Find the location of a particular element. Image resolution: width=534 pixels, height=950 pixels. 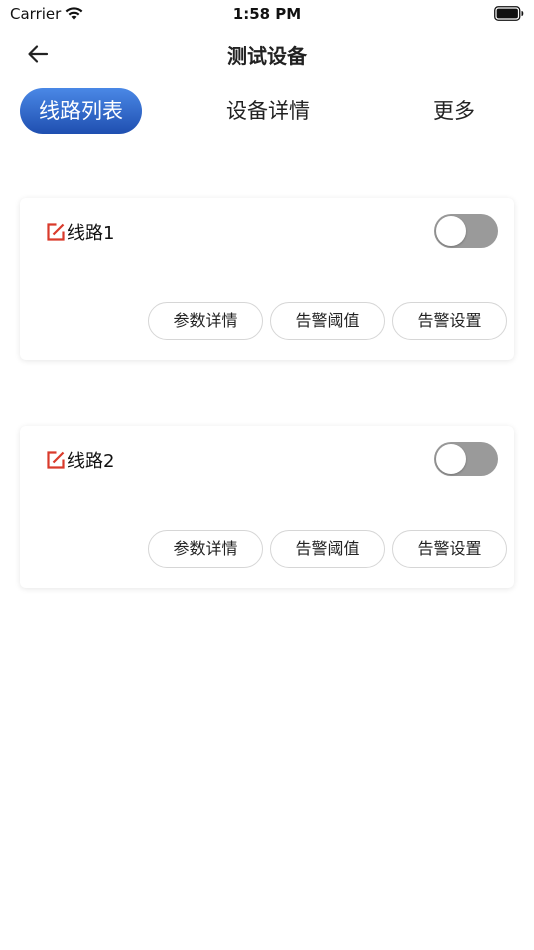

status-time: 1:58 PM is located at coordinates (267, 14).